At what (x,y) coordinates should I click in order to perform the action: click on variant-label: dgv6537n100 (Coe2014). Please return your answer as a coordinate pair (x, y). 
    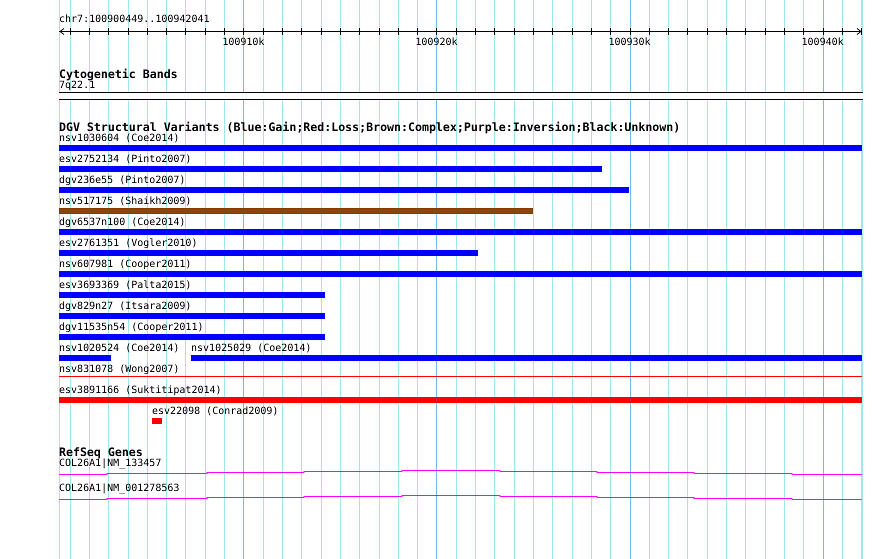
    Looking at the image, I should click on (122, 223).